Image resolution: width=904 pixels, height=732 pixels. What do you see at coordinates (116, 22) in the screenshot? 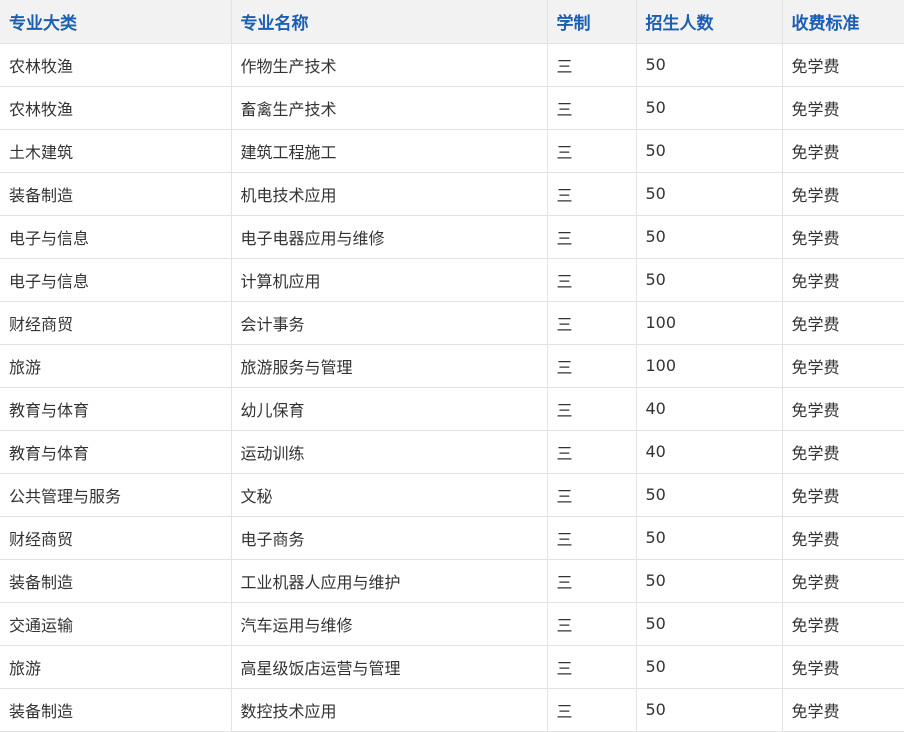
I see `header-category: 专业大类` at bounding box center [116, 22].